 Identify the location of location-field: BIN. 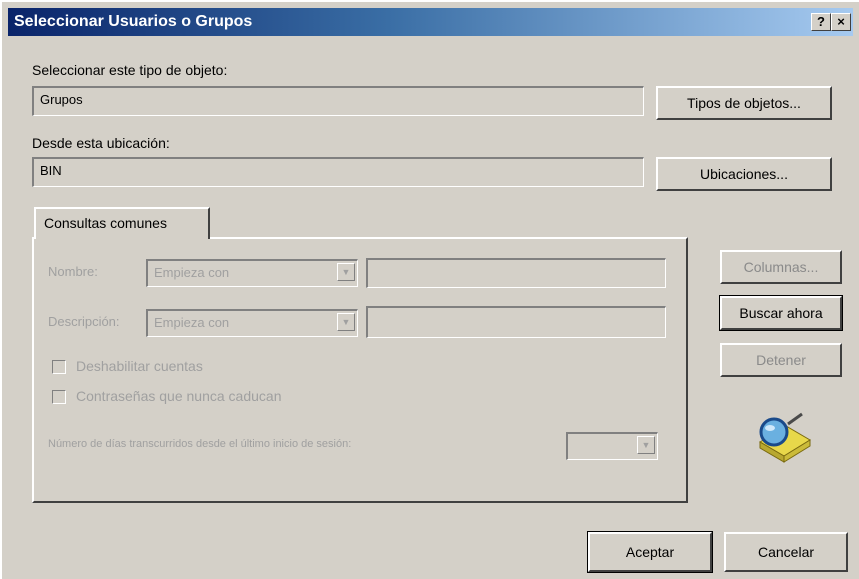
(338, 172).